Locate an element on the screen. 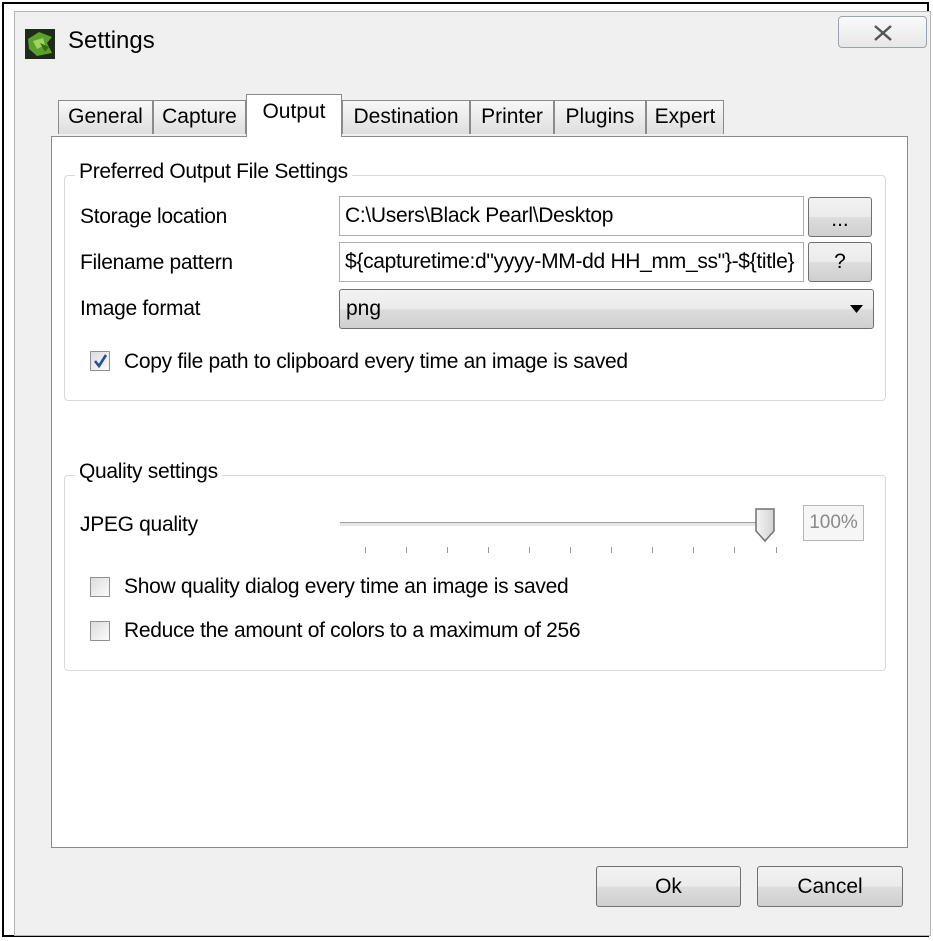  tab-label: General is located at coordinates (105, 116).